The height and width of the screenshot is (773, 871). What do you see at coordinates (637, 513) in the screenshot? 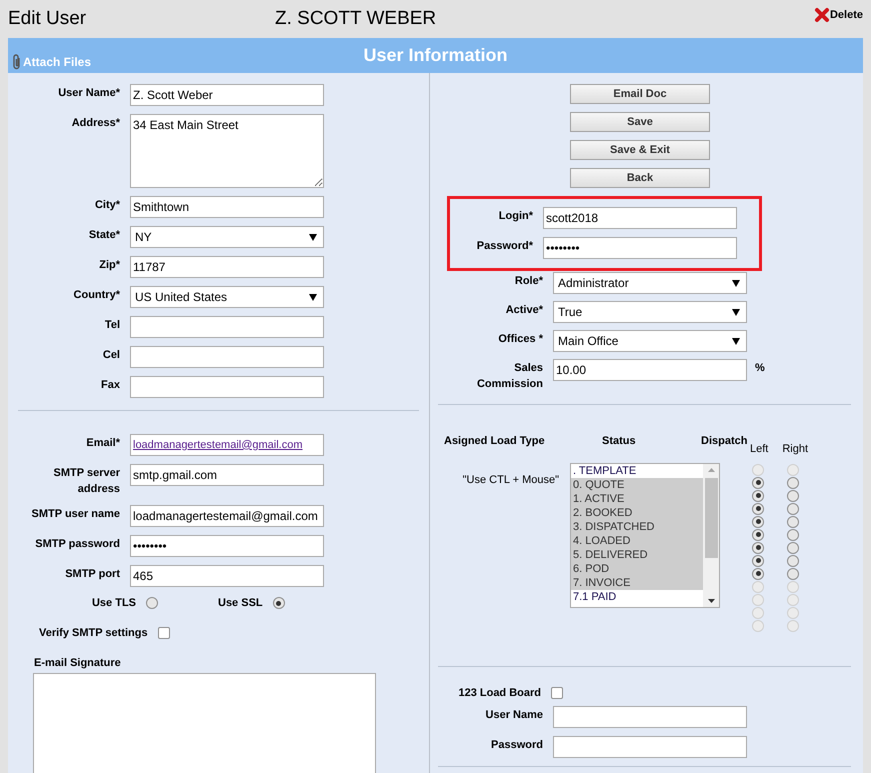
I see `list-item: 2. BOOKED` at bounding box center [637, 513].